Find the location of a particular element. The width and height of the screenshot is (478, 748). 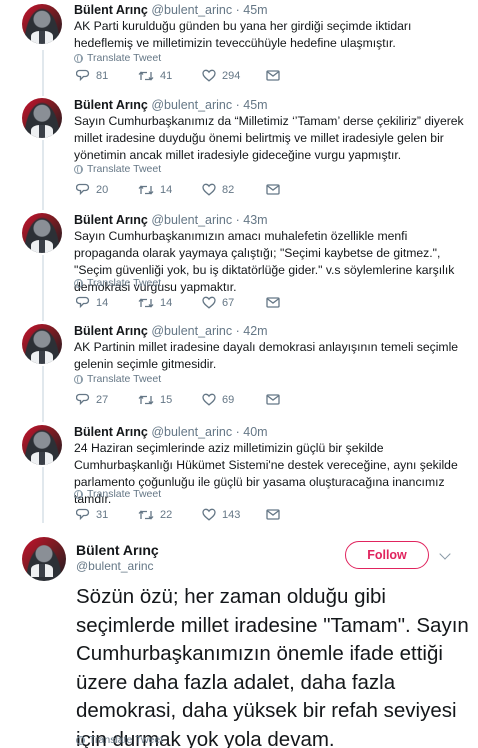

reply-count: 81 is located at coordinates (102, 75).